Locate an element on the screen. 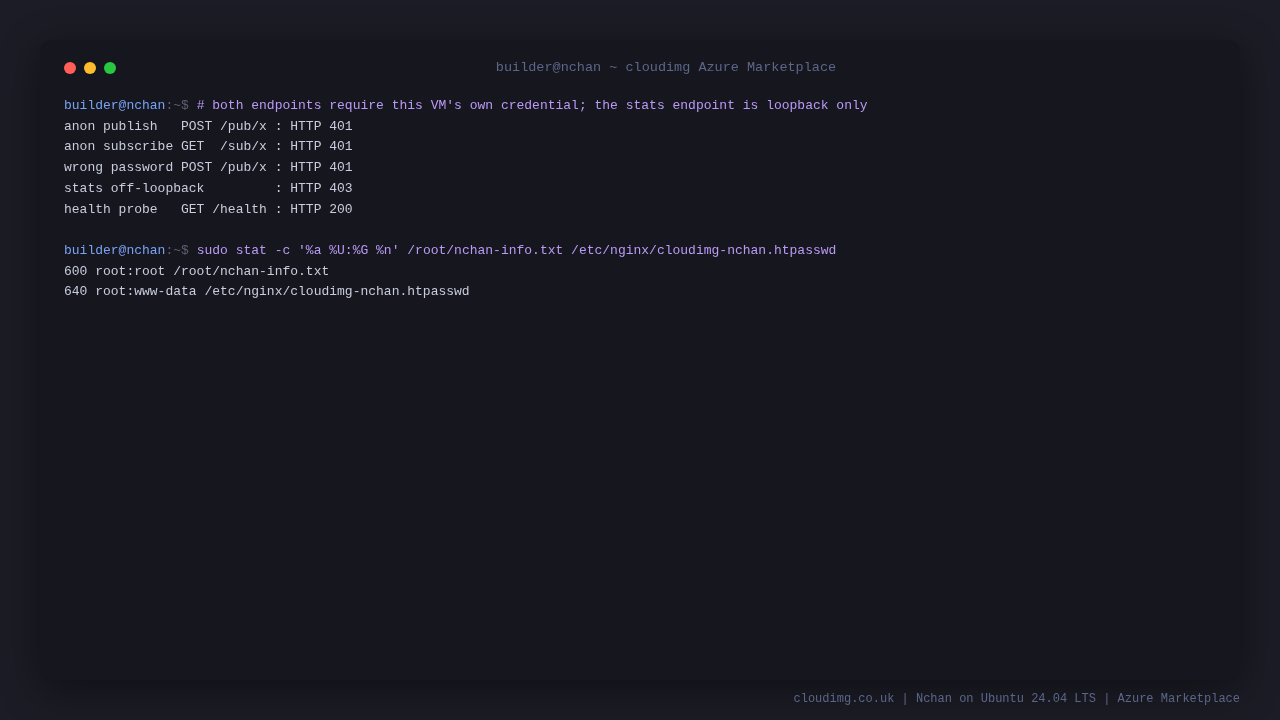  window-title: builder@nchan ~ cloudimg Azure Marketplace is located at coordinates (666, 67).